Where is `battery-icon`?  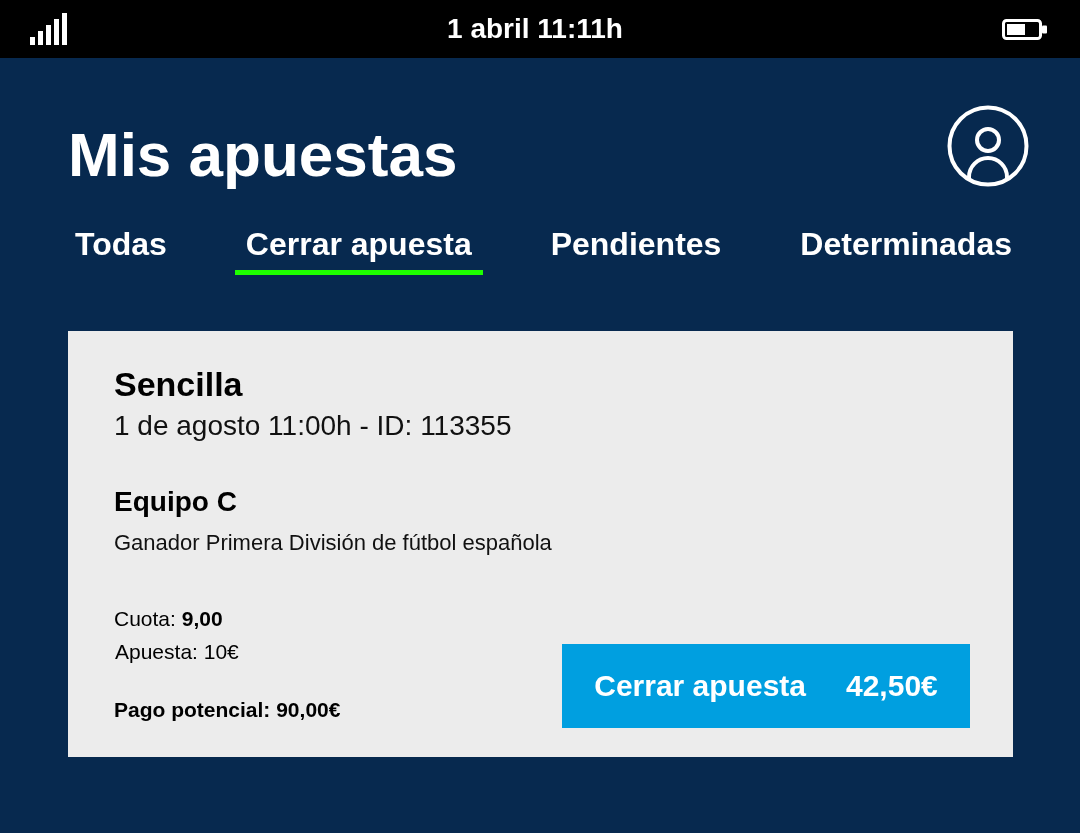 battery-icon is located at coordinates (1024, 29).